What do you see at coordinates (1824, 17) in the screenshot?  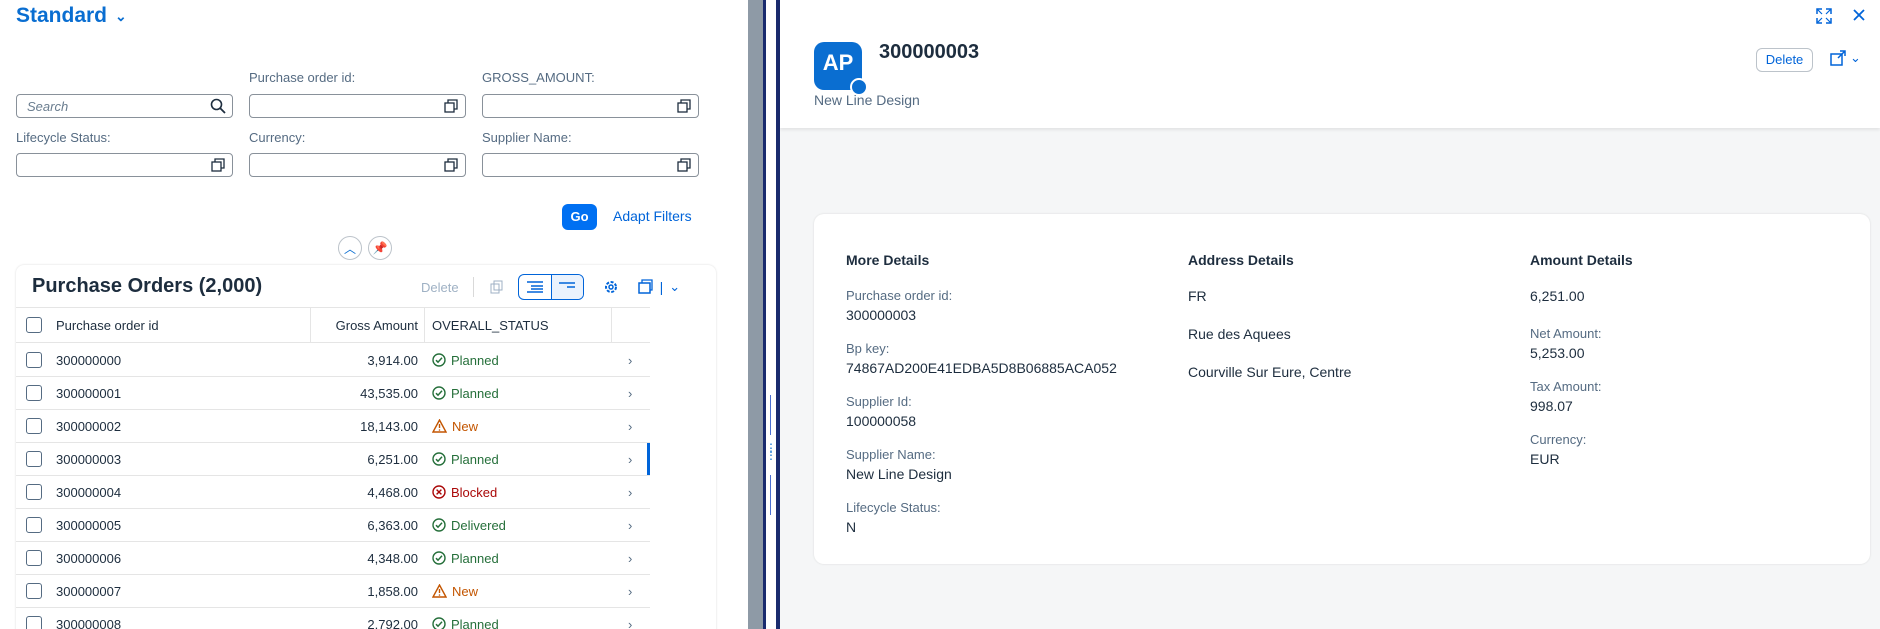 I see `fullscreen-icon` at bounding box center [1824, 17].